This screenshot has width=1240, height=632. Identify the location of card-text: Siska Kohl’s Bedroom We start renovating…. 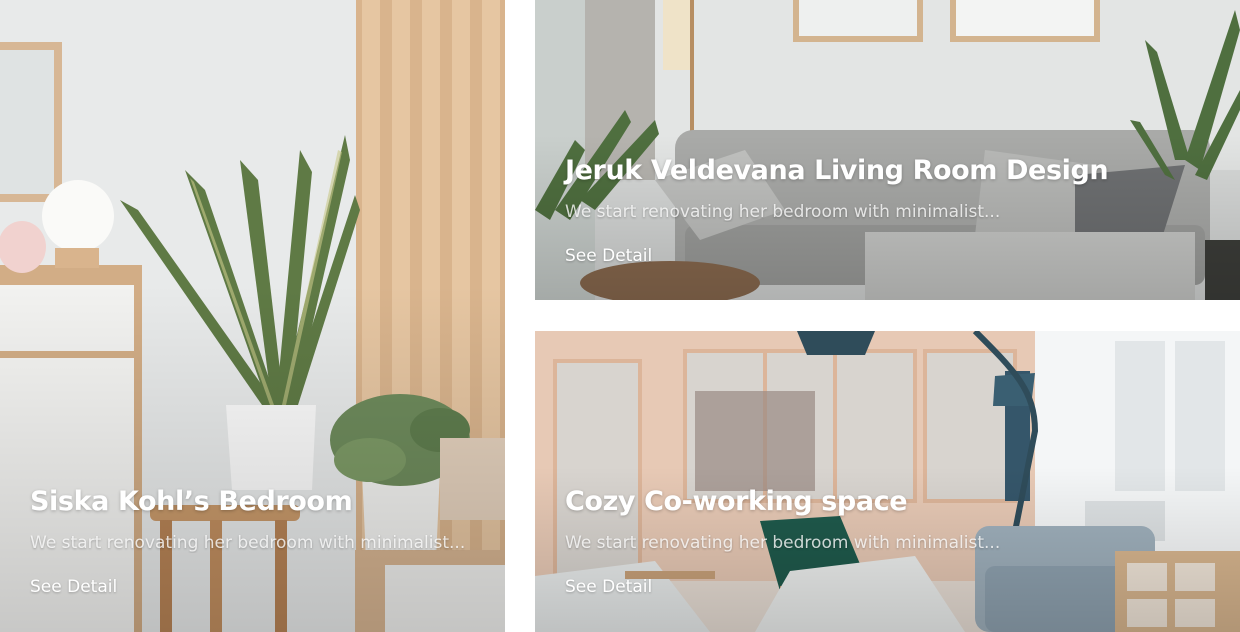
(252, 541).